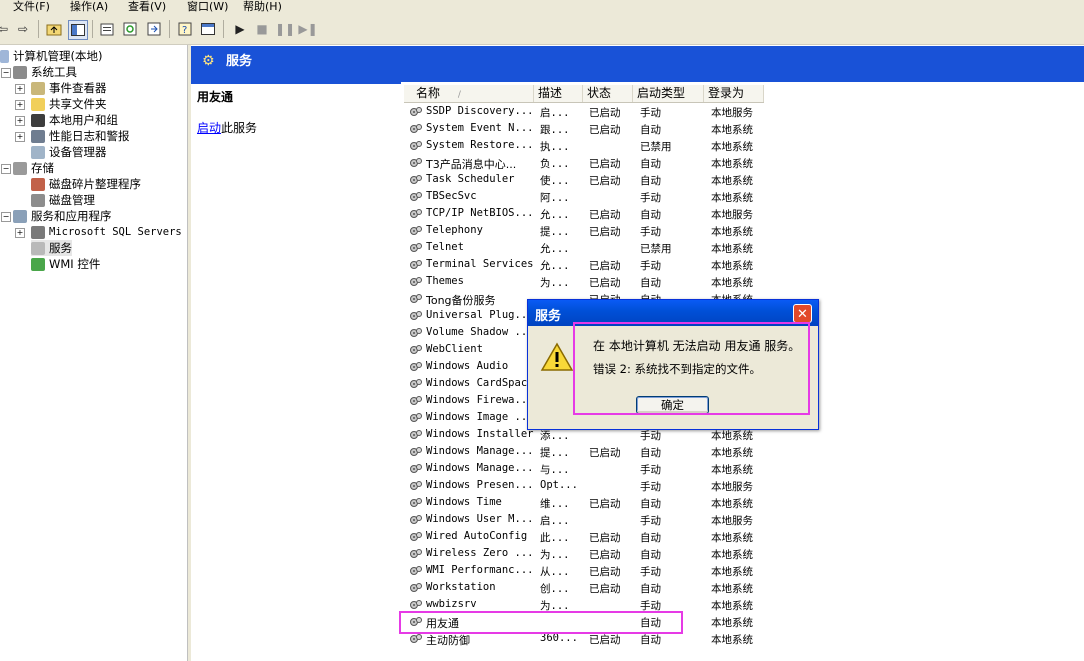 The width and height of the screenshot is (1084, 661). What do you see at coordinates (584, 214) in the screenshot?
I see `service-row: TCP/IP NetBIOS... 允... 已启动 自动 本地服务` at bounding box center [584, 214].